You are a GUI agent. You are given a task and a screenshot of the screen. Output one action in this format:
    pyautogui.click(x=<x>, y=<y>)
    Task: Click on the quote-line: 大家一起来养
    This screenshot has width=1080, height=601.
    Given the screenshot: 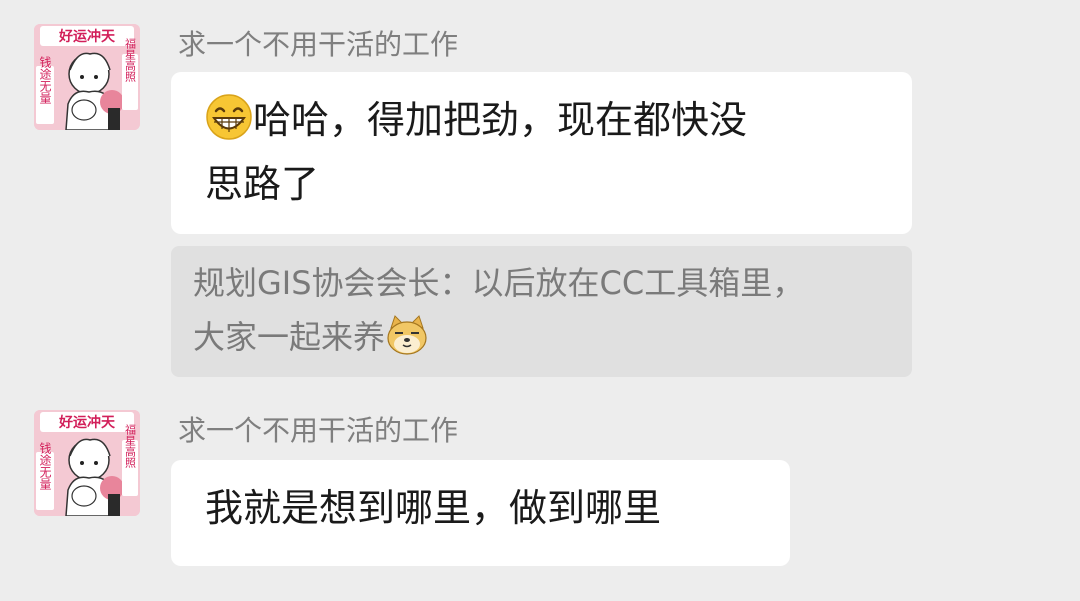 What is the action you would take?
    pyautogui.click(x=541, y=341)
    